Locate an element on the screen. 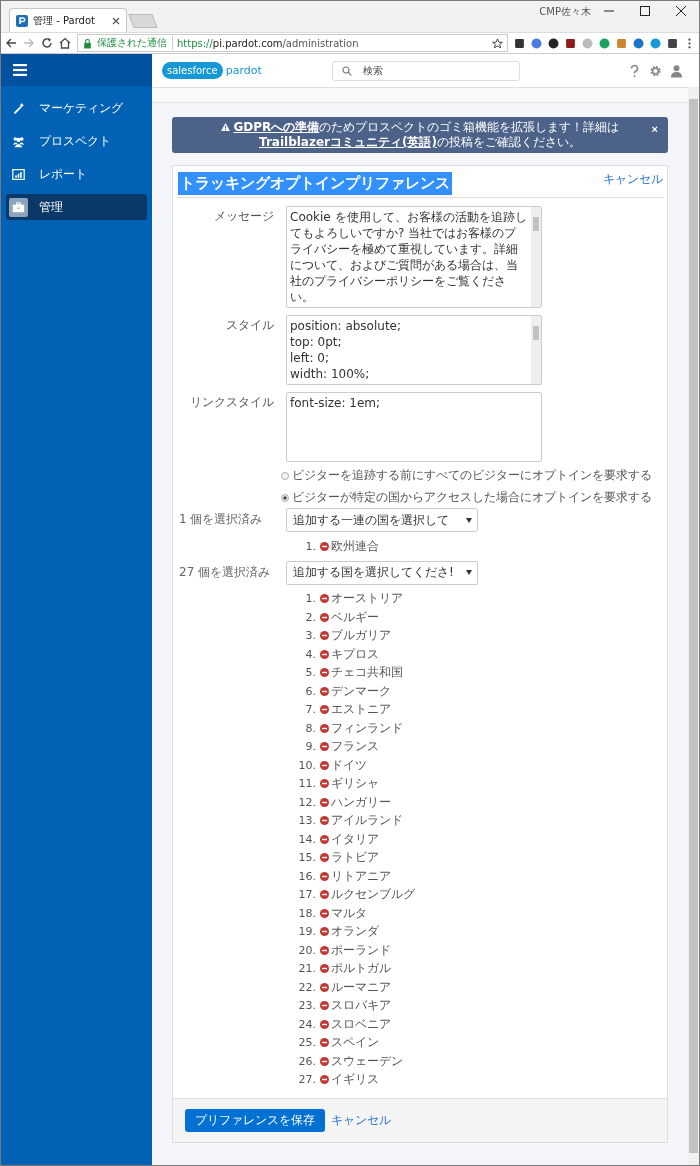 The width and height of the screenshot is (700, 1166). address-bar: 保護された通信 https://pi.pardot.com/administration is located at coordinates (292, 43).